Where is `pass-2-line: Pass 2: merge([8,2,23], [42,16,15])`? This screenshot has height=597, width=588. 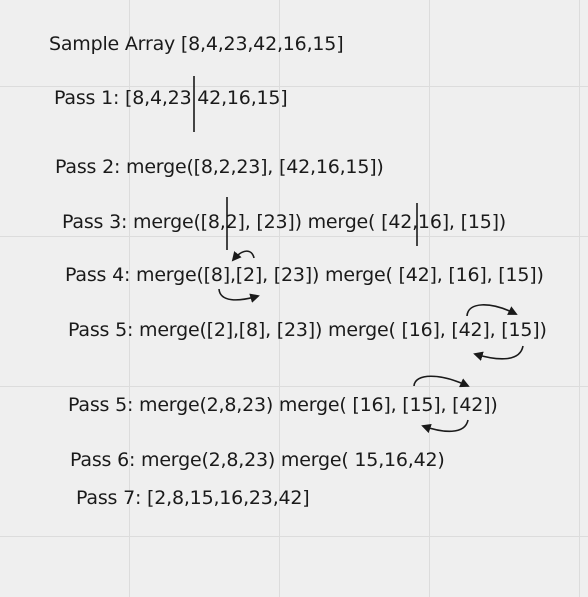 pass-2-line: Pass 2: merge([8,2,23], [42,16,15]) is located at coordinates (219, 167).